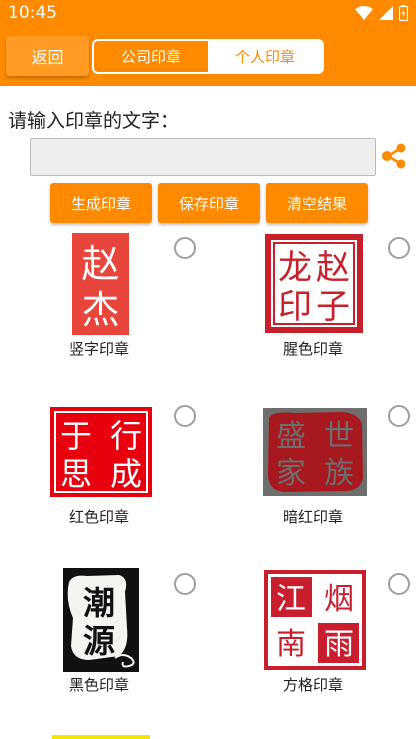 The height and width of the screenshot is (739, 416). What do you see at coordinates (394, 156) in the screenshot?
I see `share-icon` at bounding box center [394, 156].